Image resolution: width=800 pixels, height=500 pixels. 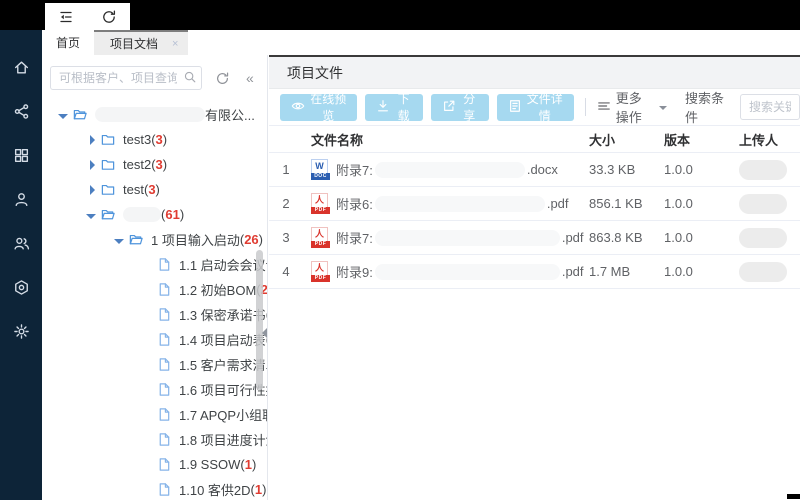 I want to click on tree-node: test3(3), so click(x=154, y=139).